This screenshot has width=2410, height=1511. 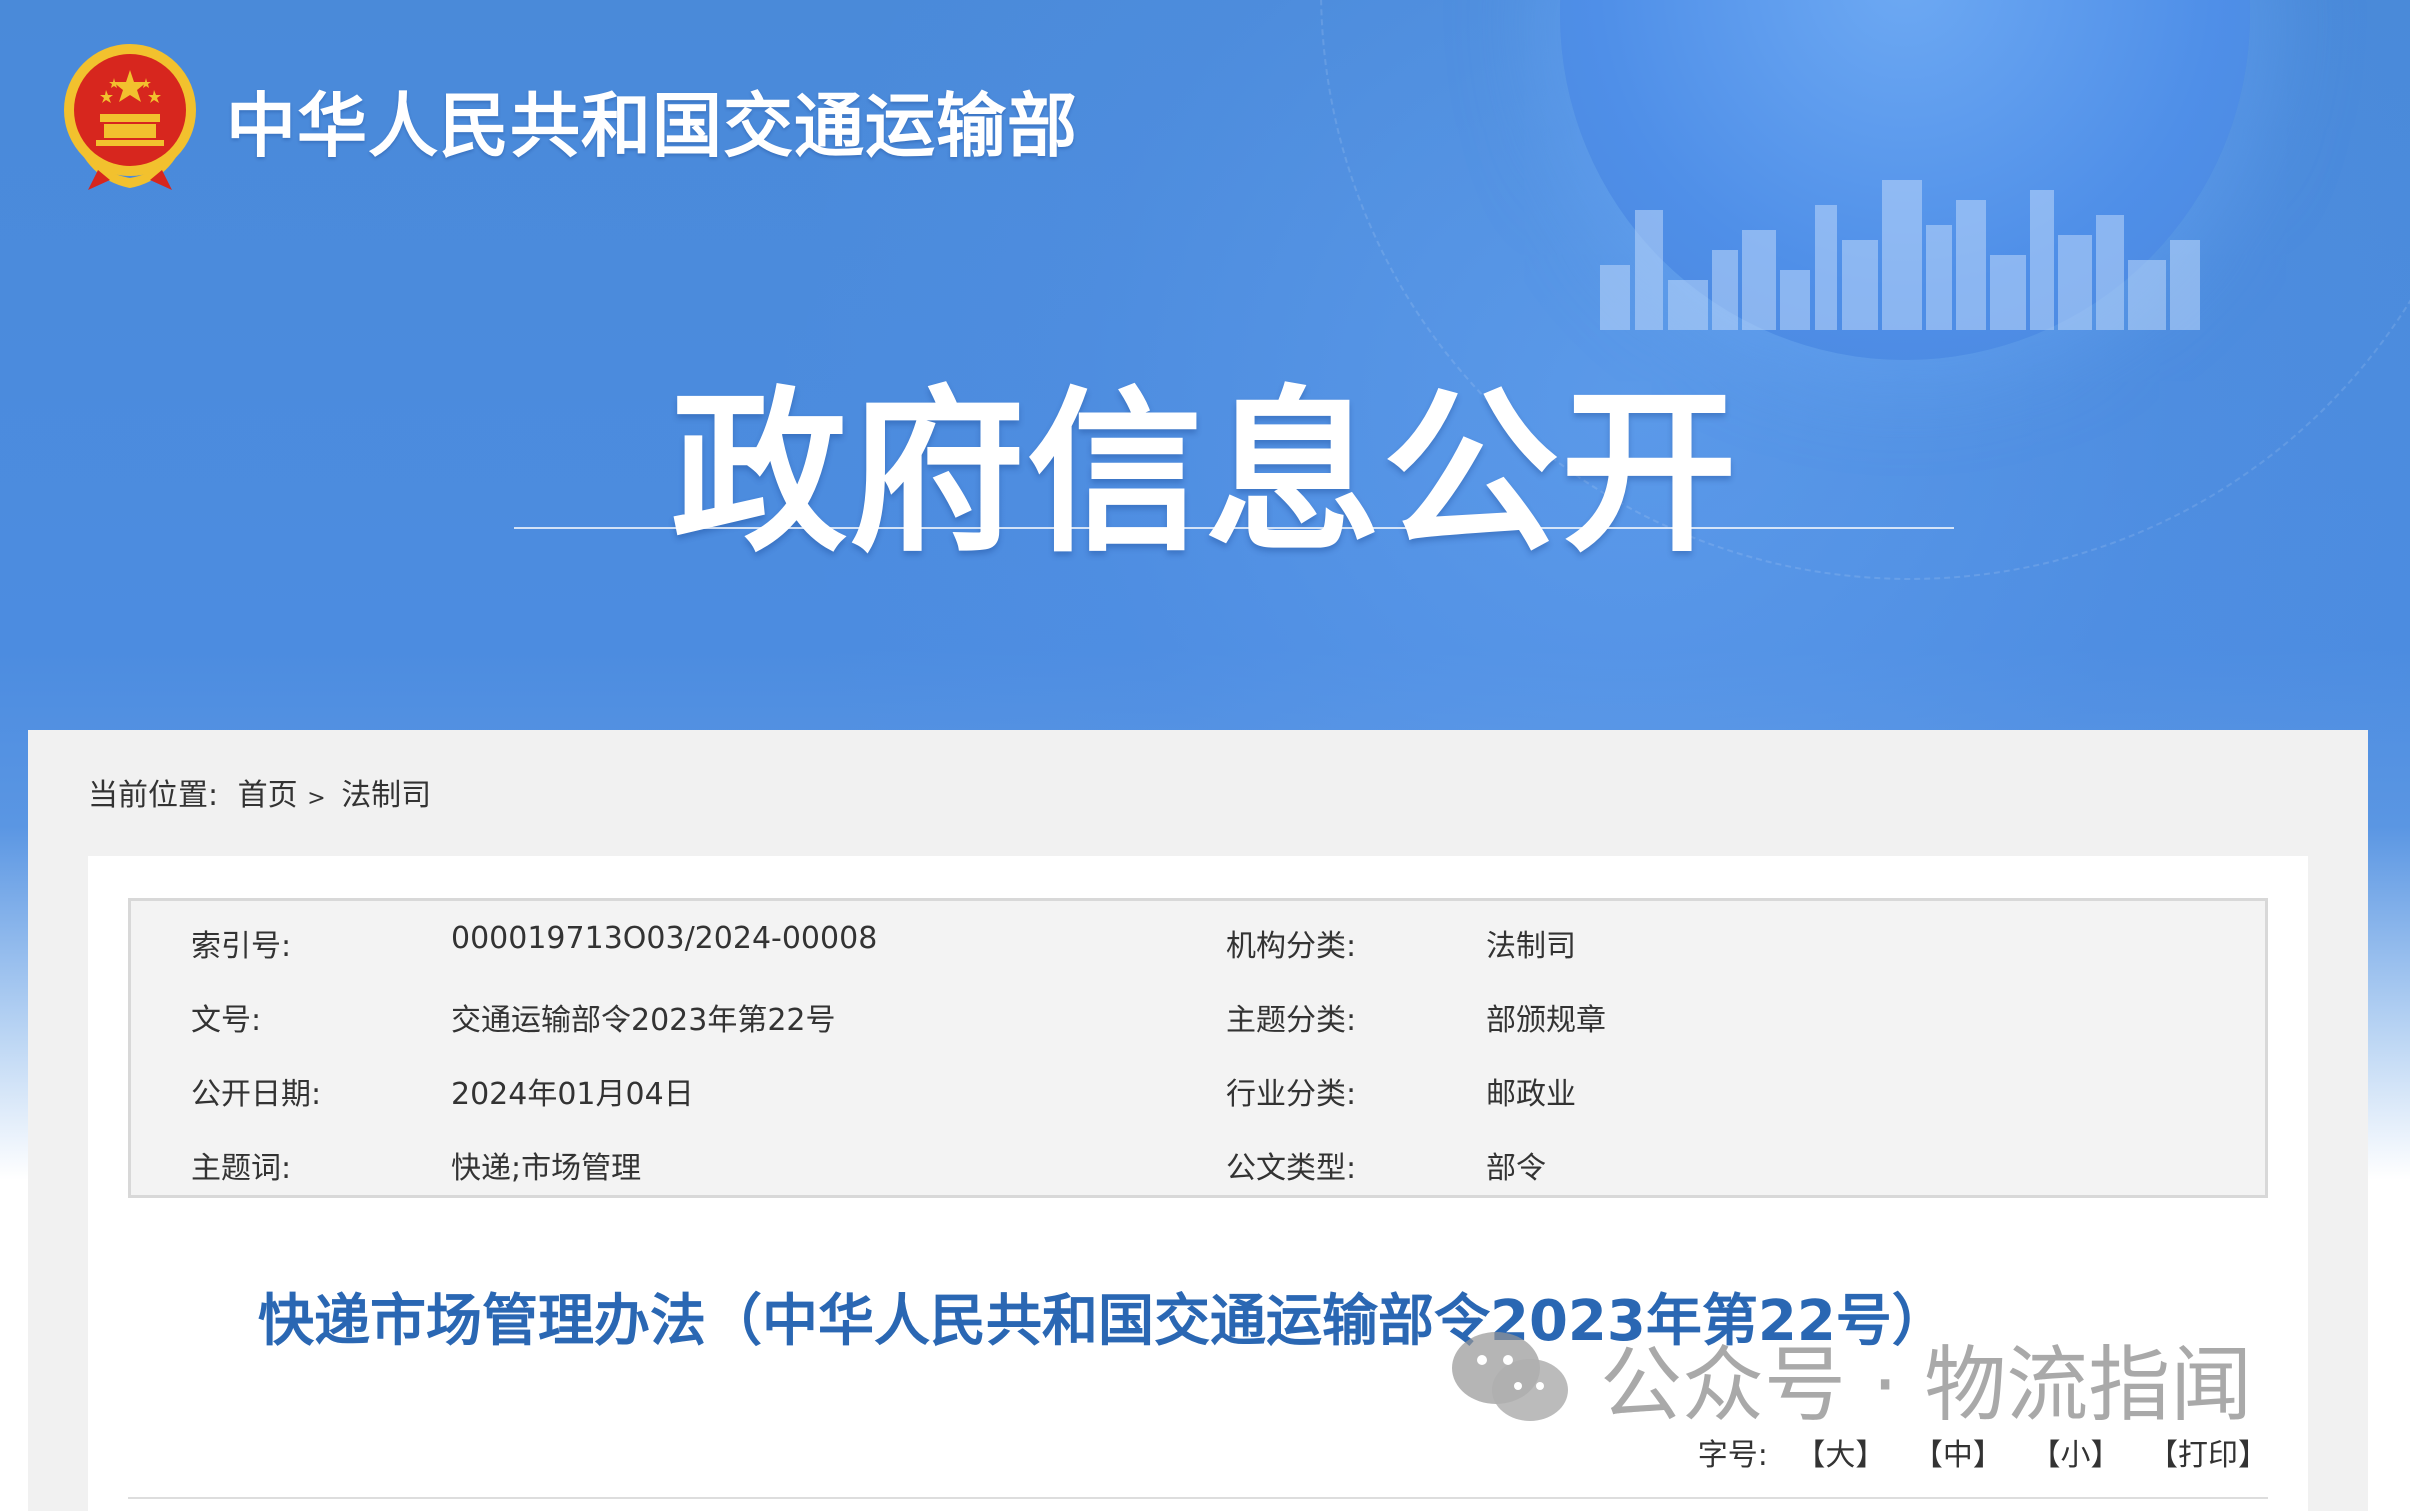 I want to click on breadcrumb: 当前位置: 首页 > 法制司, so click(x=259, y=792).